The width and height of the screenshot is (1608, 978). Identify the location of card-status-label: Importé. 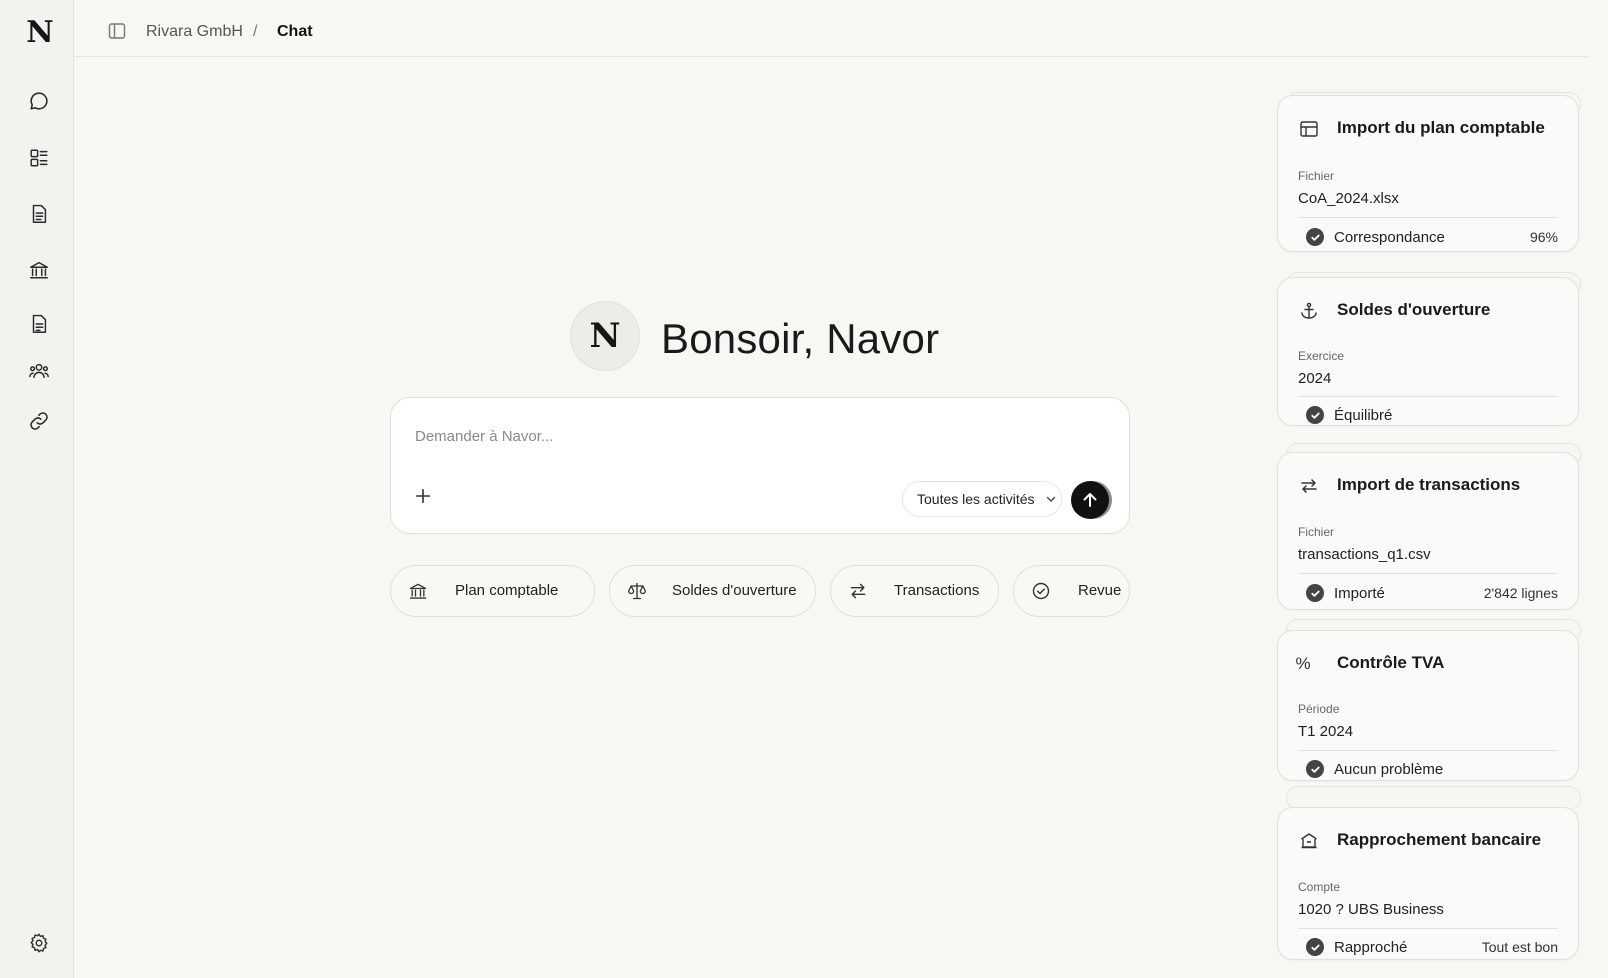
(1359, 593).